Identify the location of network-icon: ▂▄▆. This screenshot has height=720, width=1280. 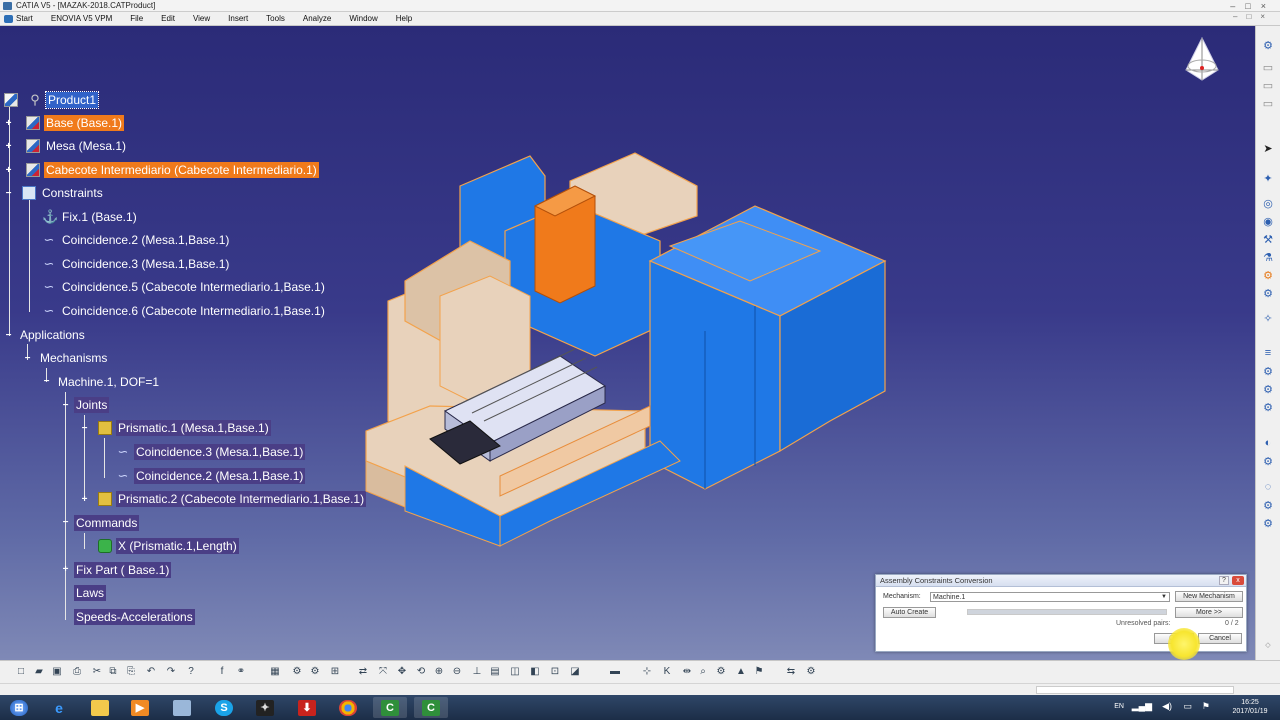
(1142, 706).